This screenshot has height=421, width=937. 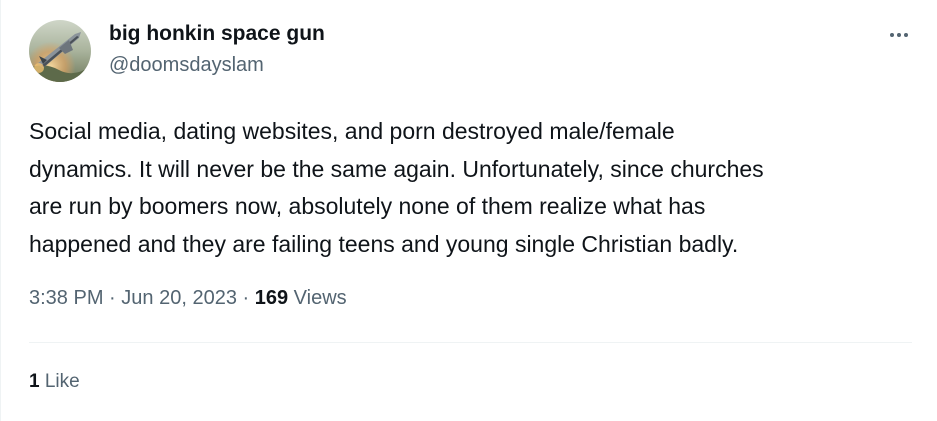 What do you see at coordinates (470, 342) in the screenshot?
I see `divider` at bounding box center [470, 342].